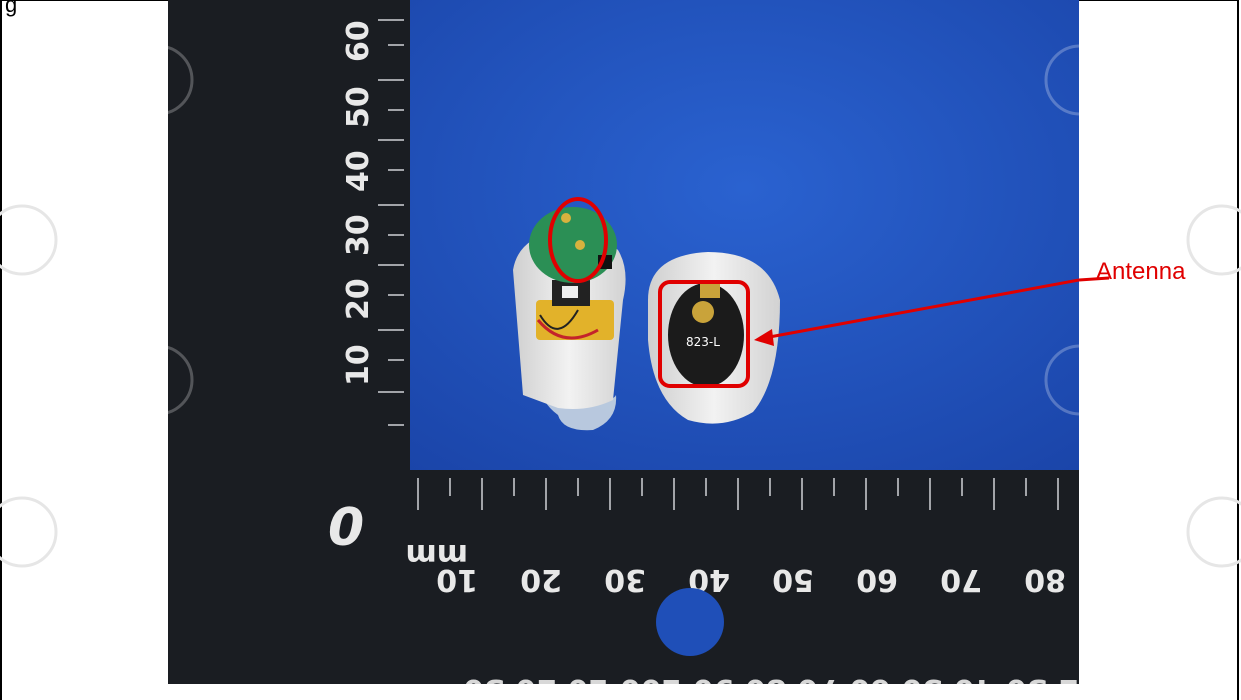  Describe the element at coordinates (358, 299) in the screenshot. I see `ruler-v-tick: 20` at that location.